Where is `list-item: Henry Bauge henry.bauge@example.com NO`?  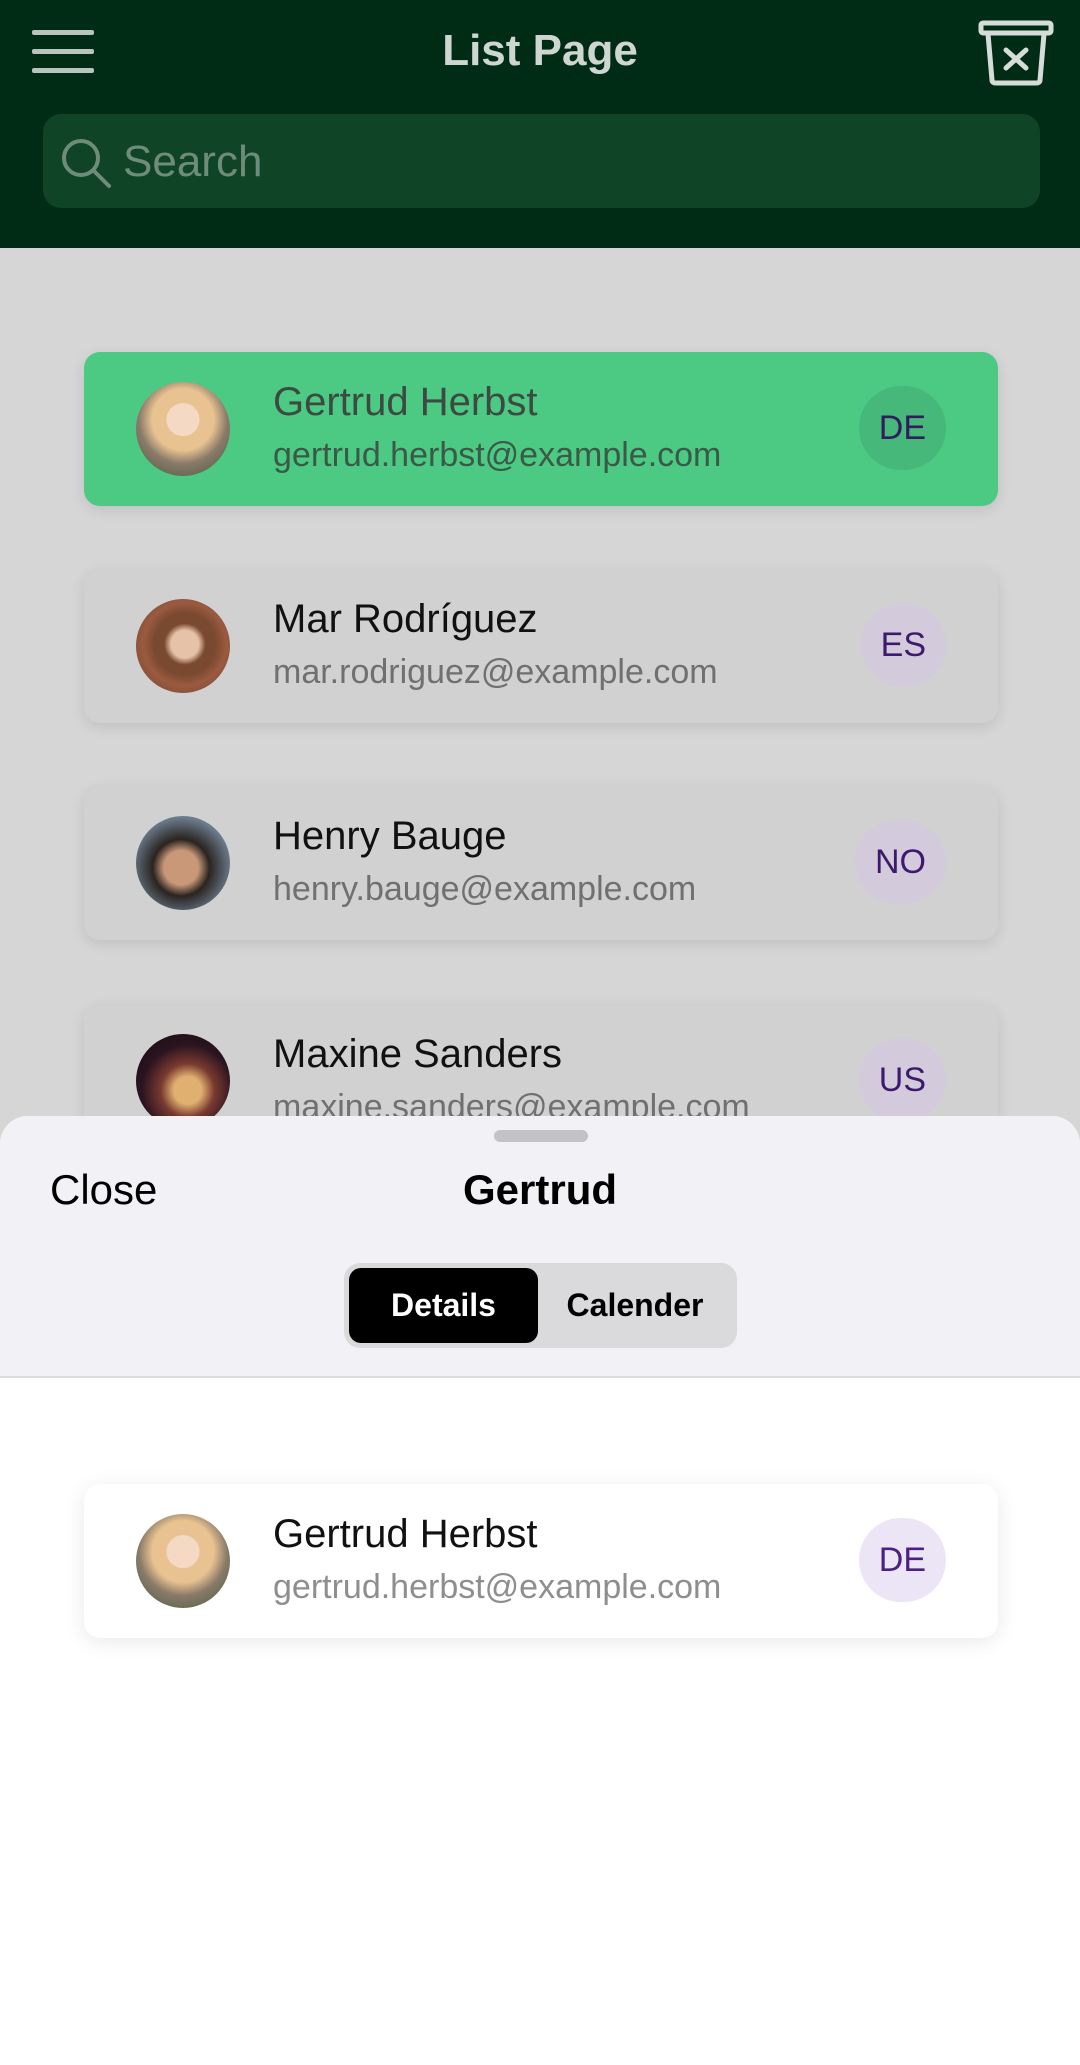 list-item: Henry Bauge henry.bauge@example.com NO is located at coordinates (541, 863).